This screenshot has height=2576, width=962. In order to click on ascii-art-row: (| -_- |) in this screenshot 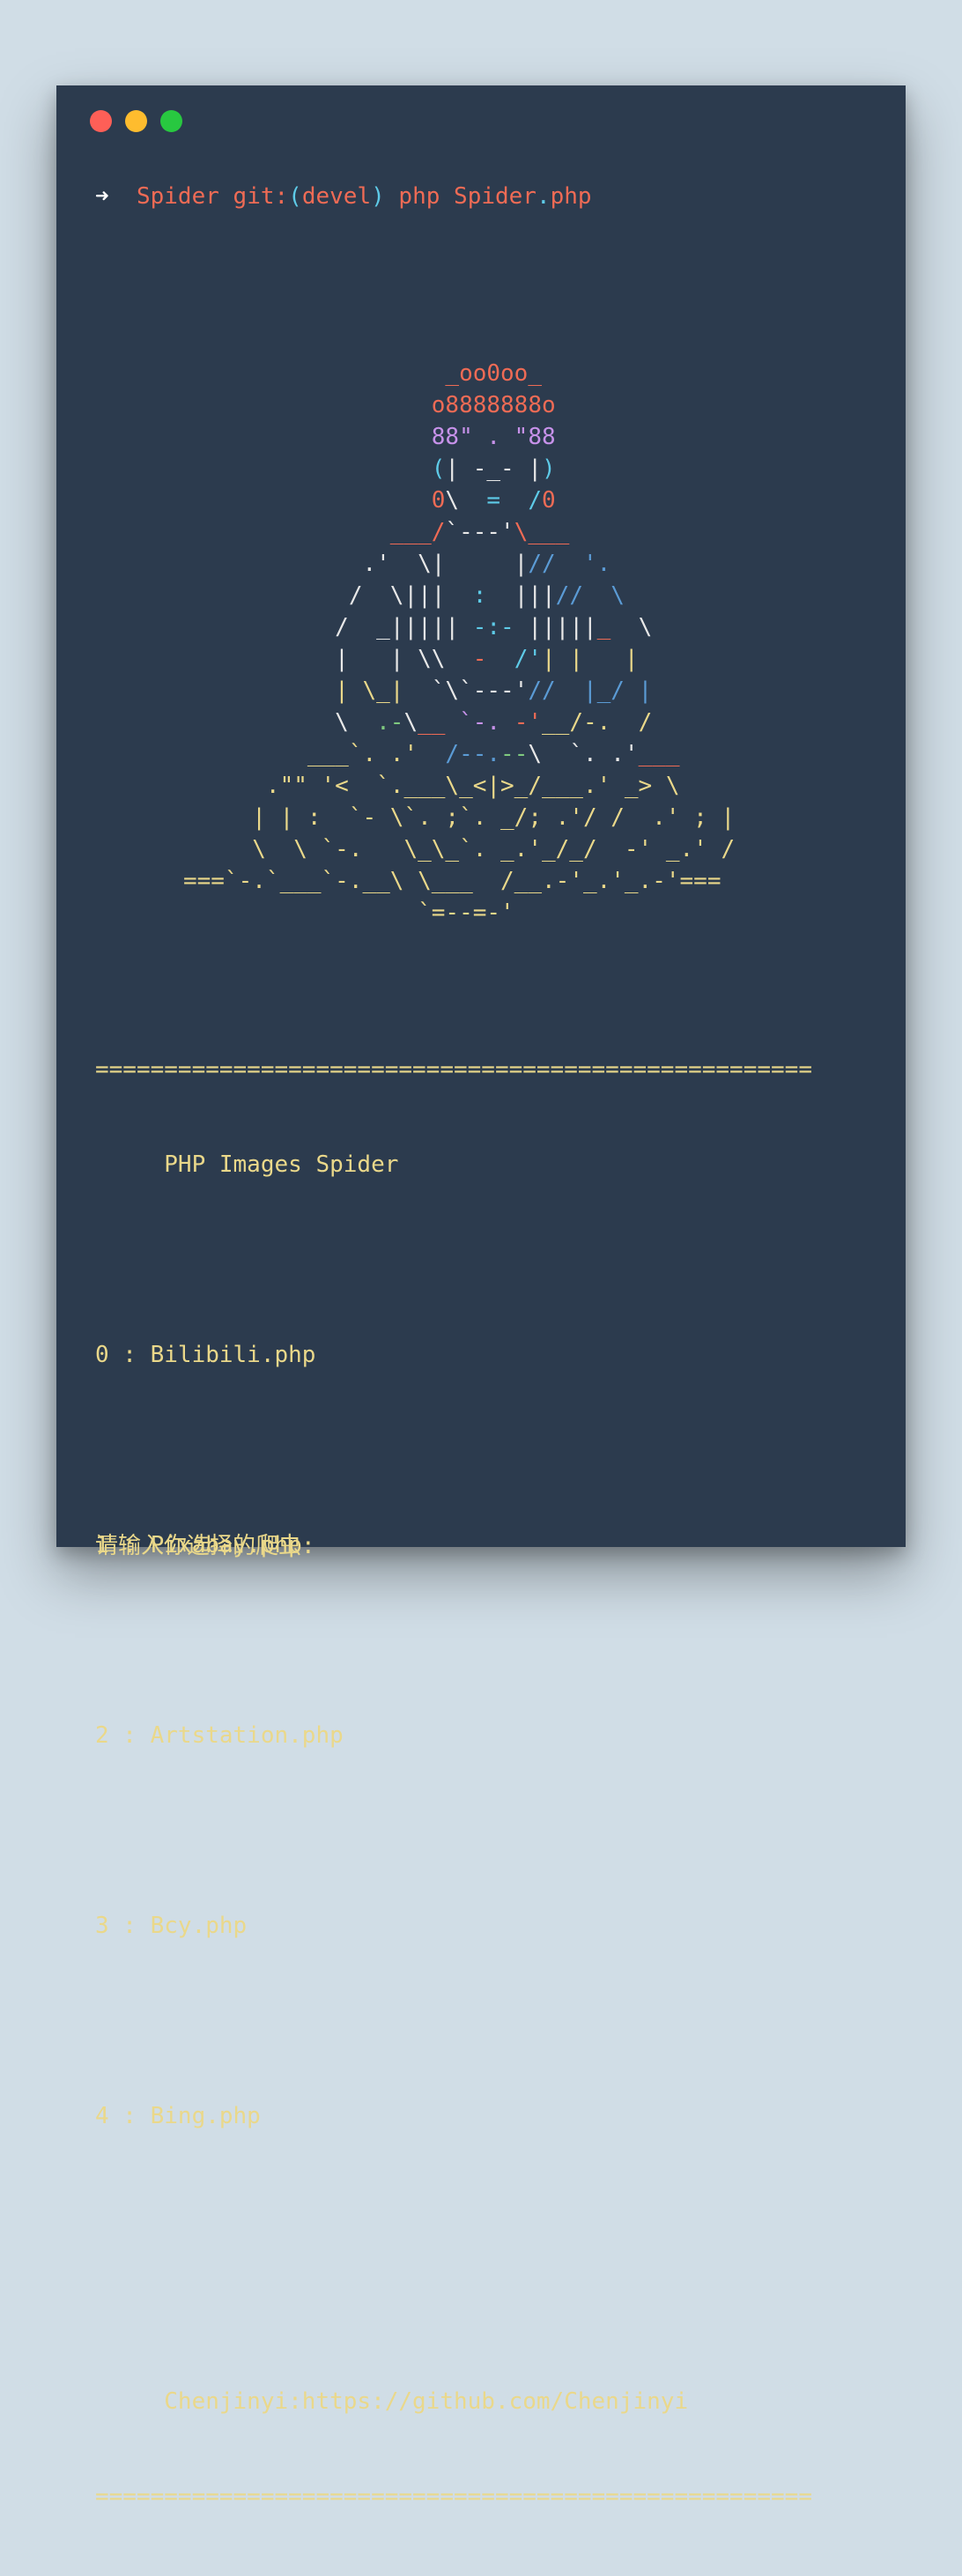, I will do `click(459, 469)`.